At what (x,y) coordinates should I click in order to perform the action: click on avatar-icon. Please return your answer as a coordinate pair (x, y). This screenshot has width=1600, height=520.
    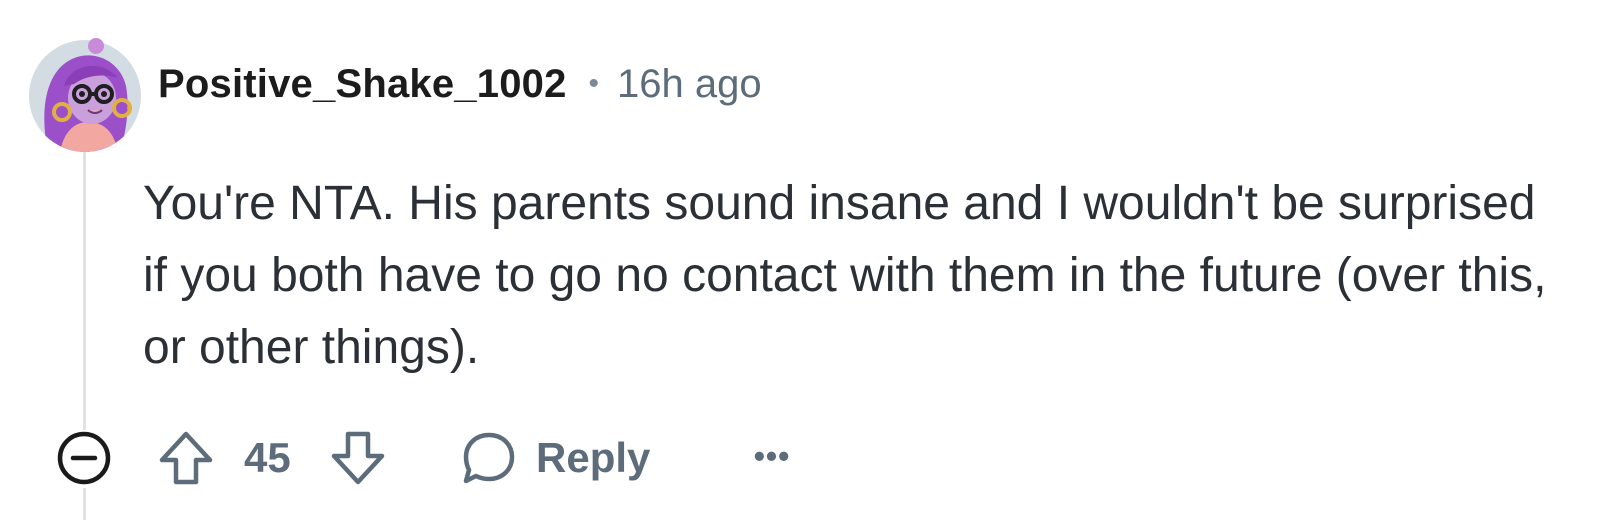
    Looking at the image, I should click on (85, 95).